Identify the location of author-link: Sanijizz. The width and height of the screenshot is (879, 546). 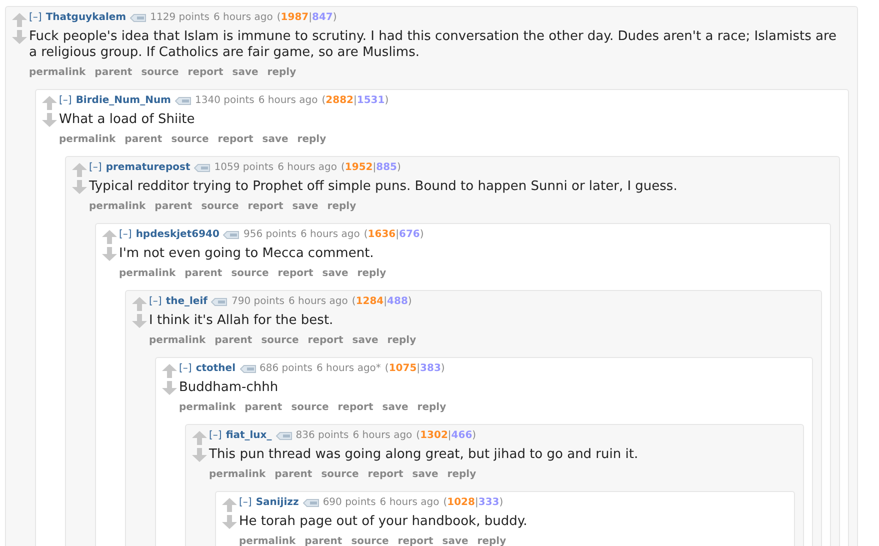
(277, 503).